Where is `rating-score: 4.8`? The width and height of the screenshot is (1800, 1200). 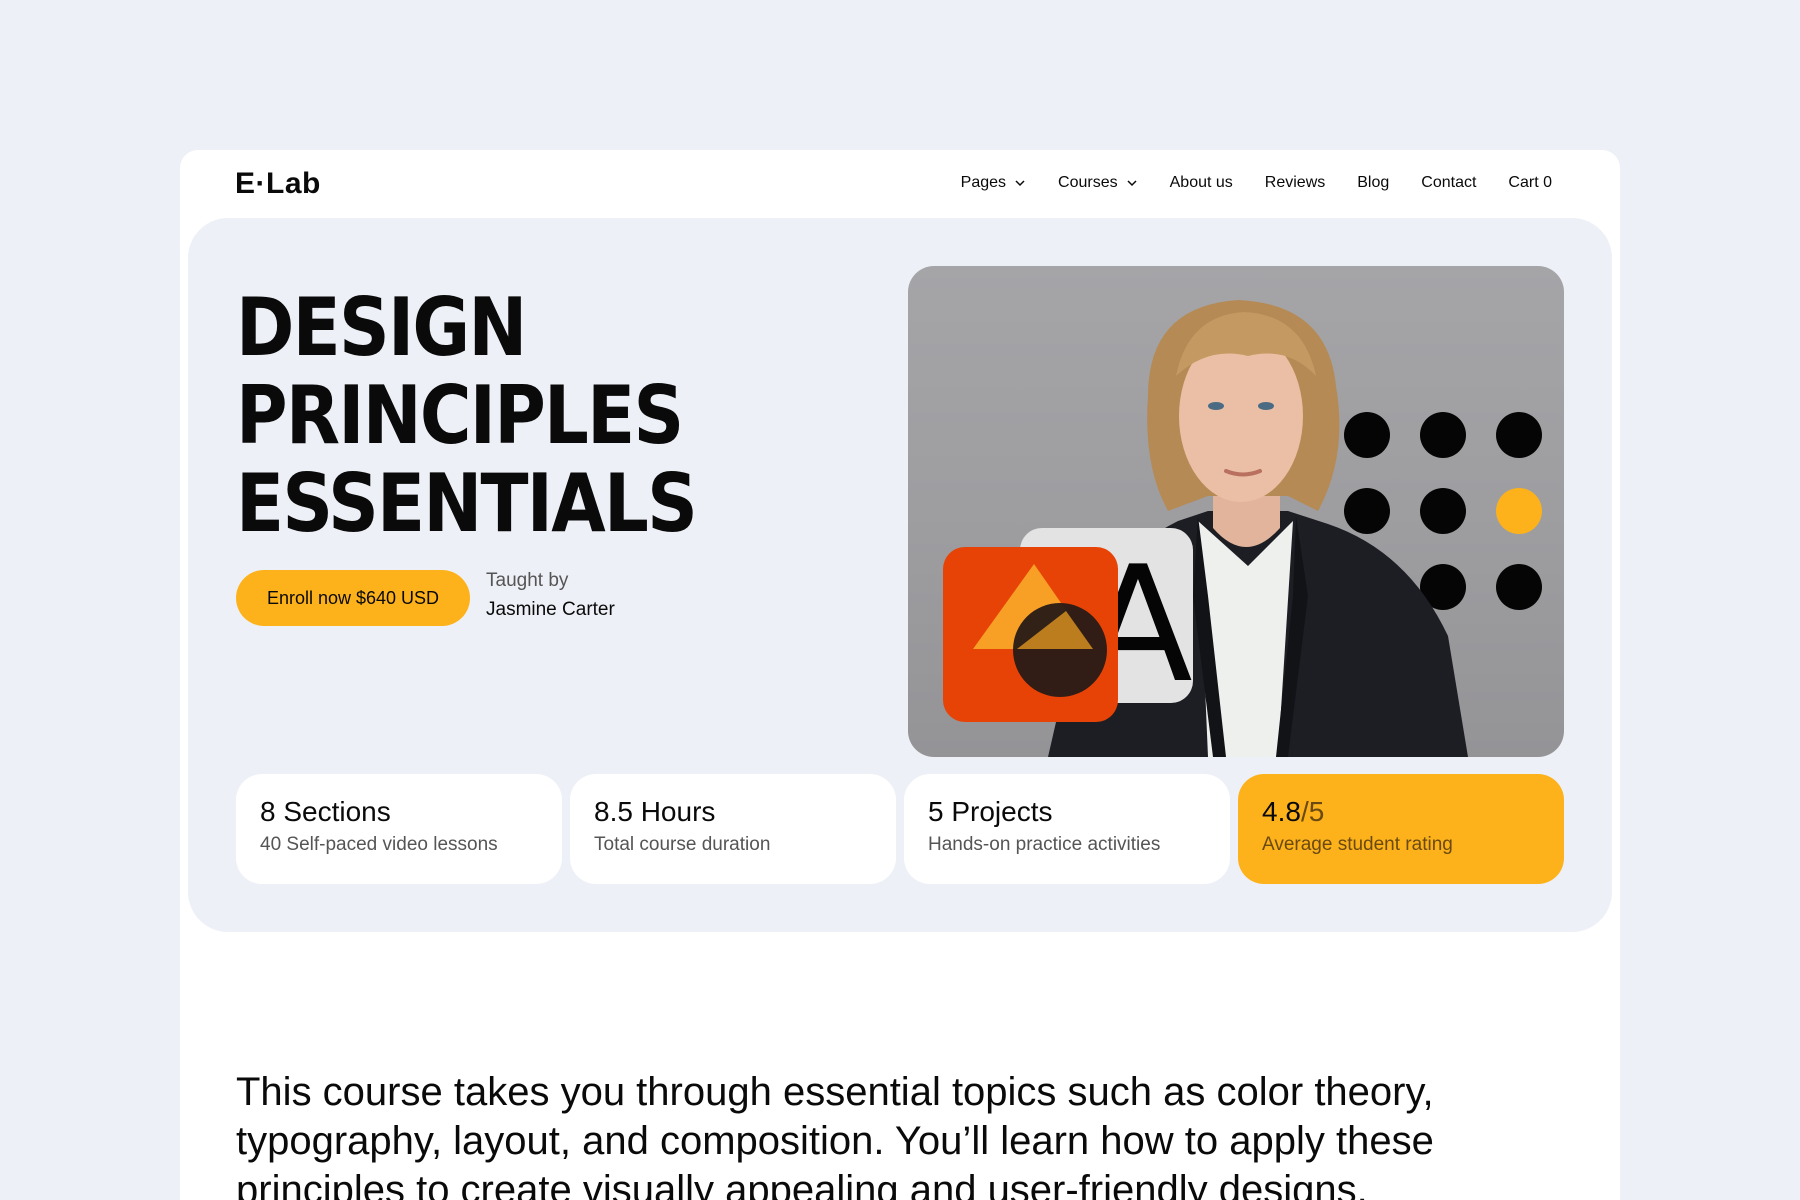 rating-score: 4.8 is located at coordinates (1281, 811).